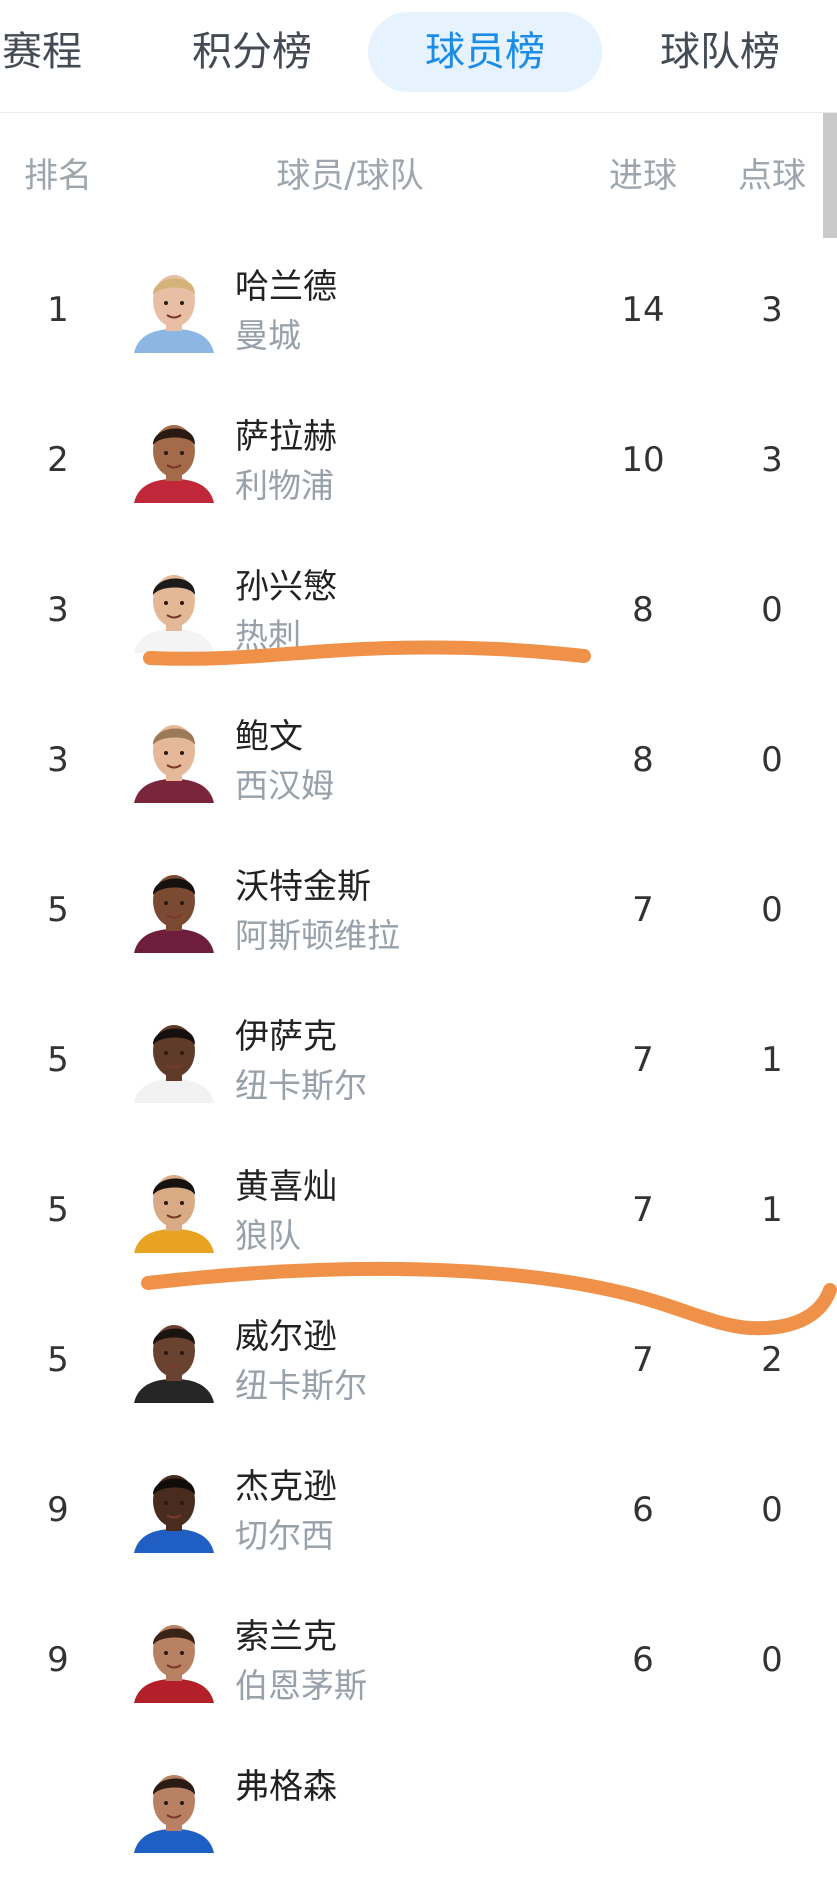  What do you see at coordinates (286, 1787) in the screenshot?
I see `player-name: 弗格森` at bounding box center [286, 1787].